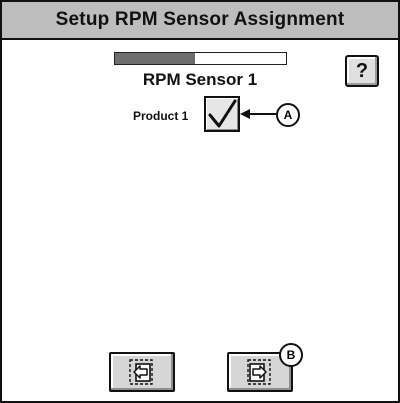  What do you see at coordinates (200, 79) in the screenshot?
I see `sensor-title: RPM Sensor 1` at bounding box center [200, 79].